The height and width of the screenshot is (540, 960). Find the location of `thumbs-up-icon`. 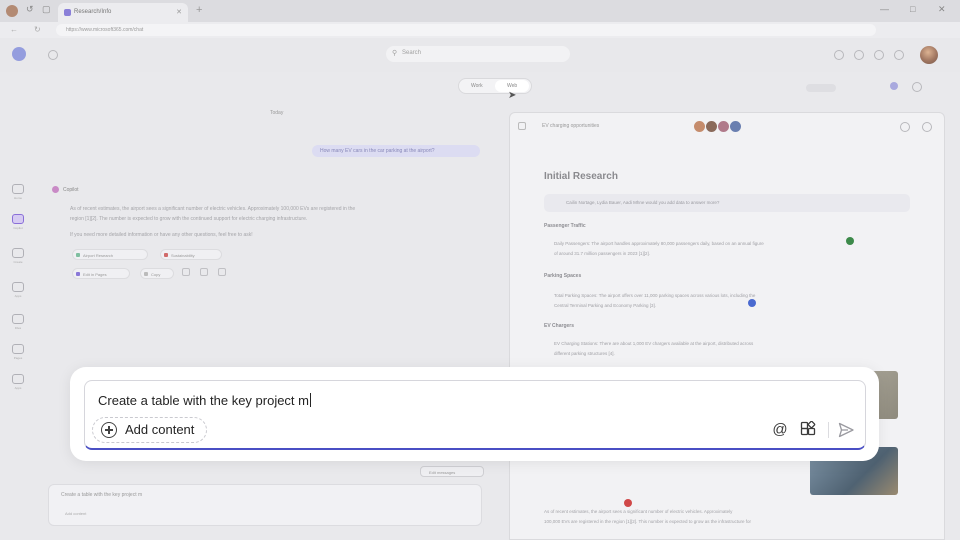

thumbs-up-icon is located at coordinates (186, 272).